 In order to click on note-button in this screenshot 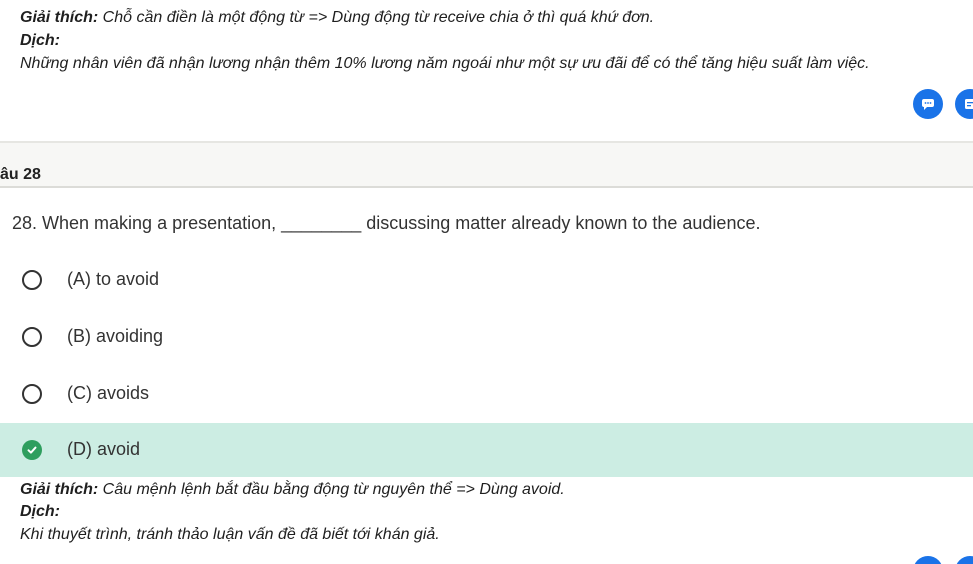, I will do `click(964, 104)`.